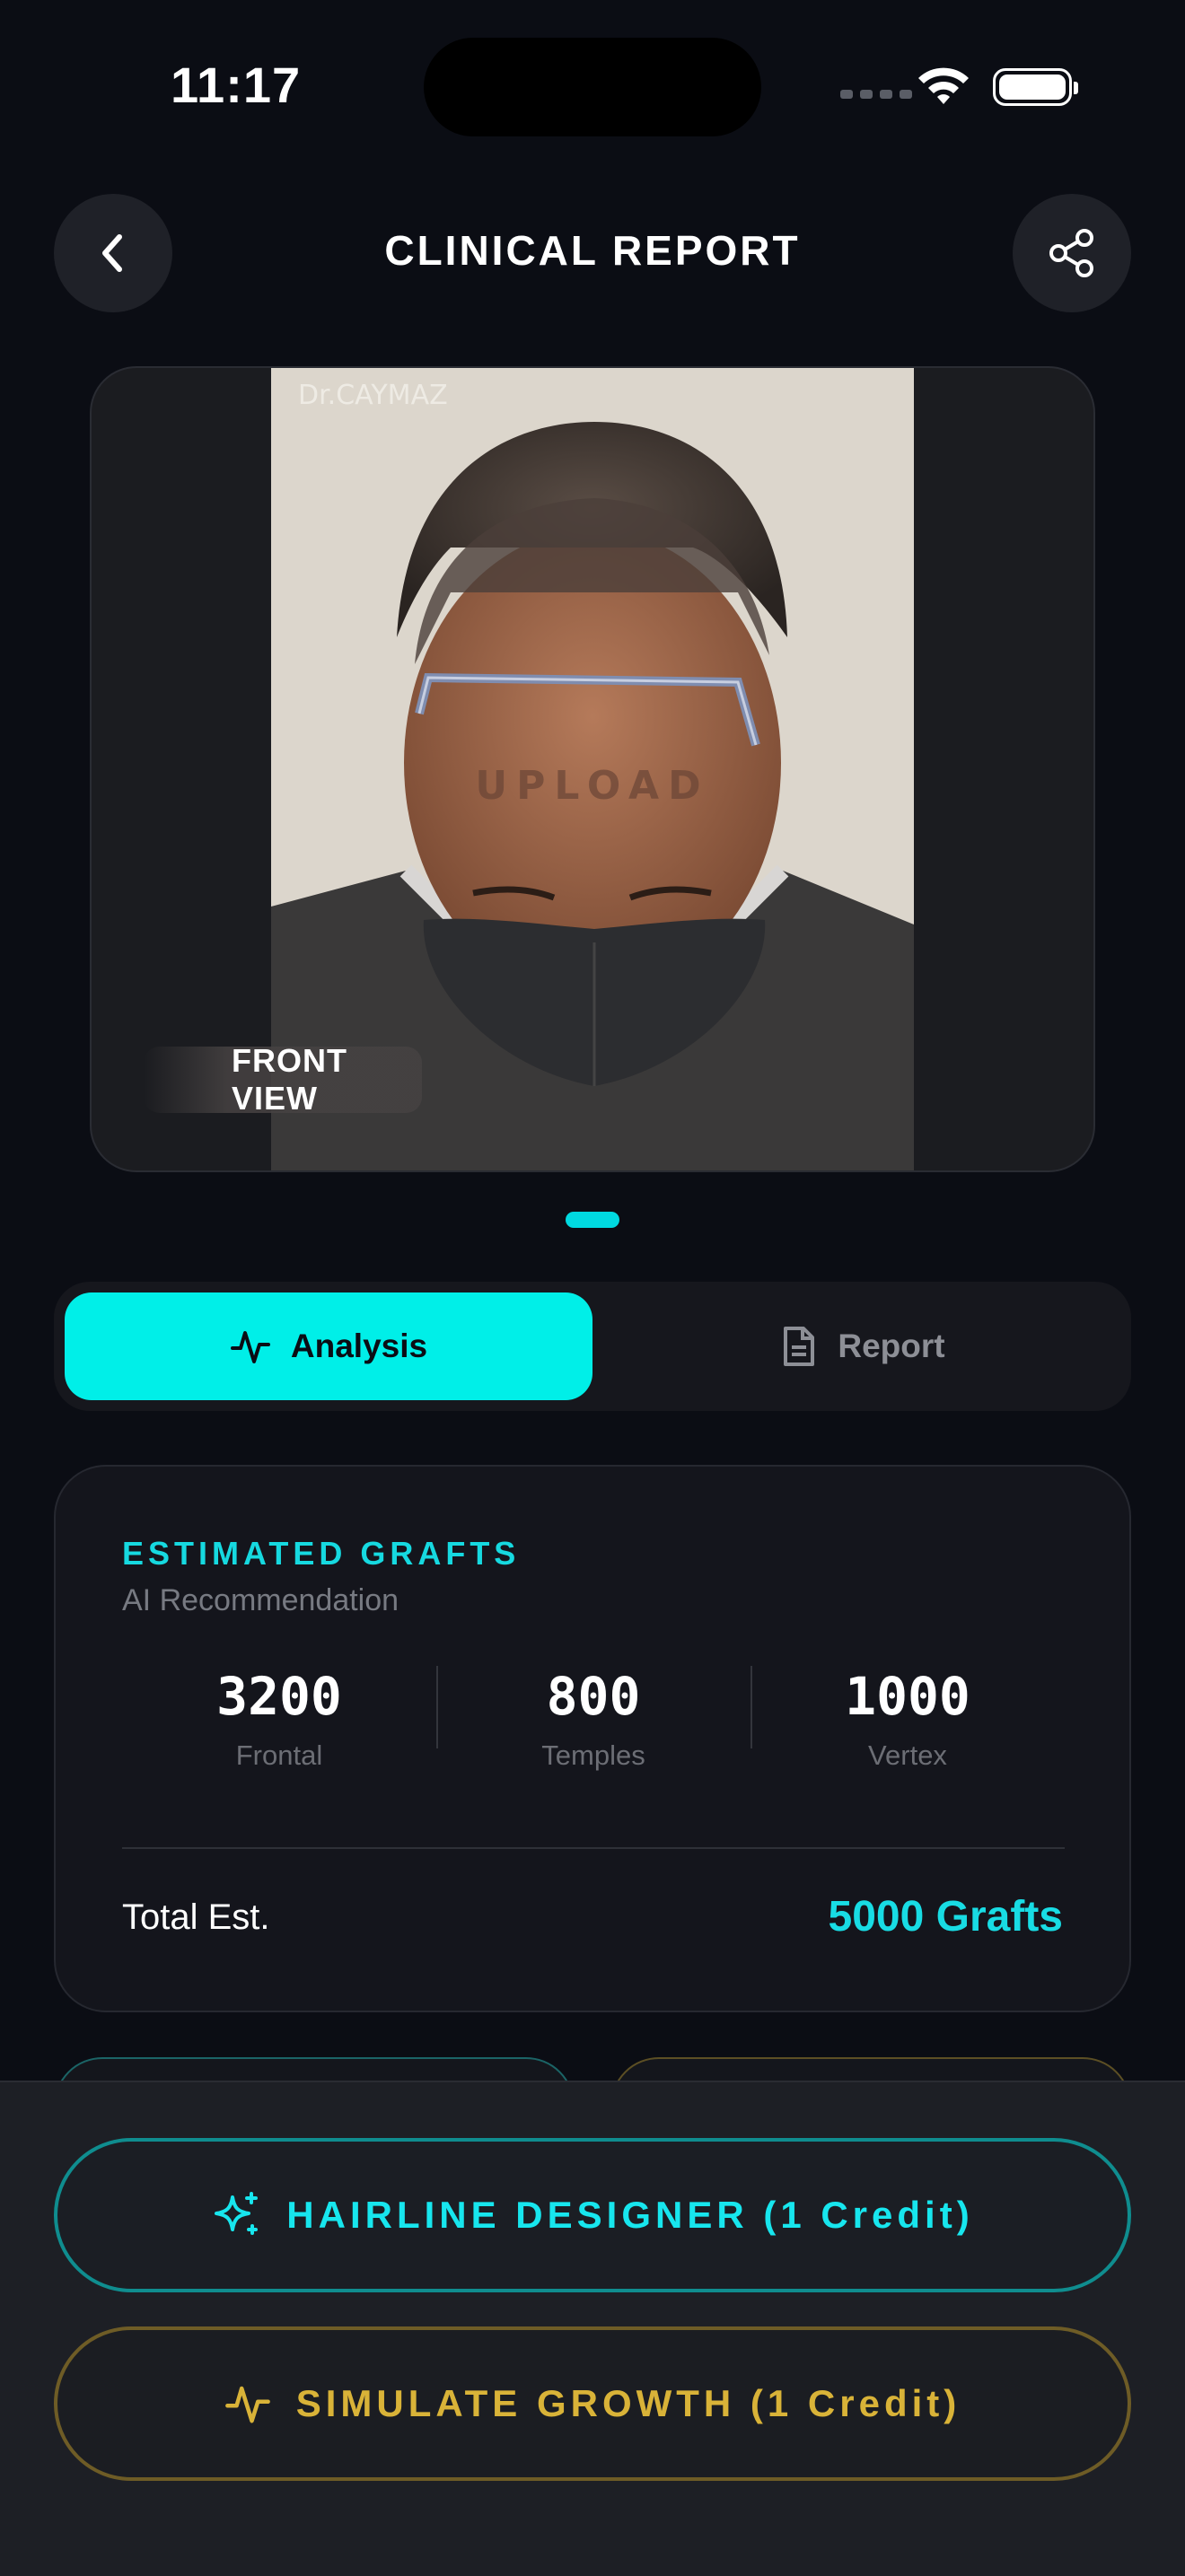 The image size is (1185, 2576). Describe the element at coordinates (236, 85) in the screenshot. I see `status-time: 11:17` at that location.